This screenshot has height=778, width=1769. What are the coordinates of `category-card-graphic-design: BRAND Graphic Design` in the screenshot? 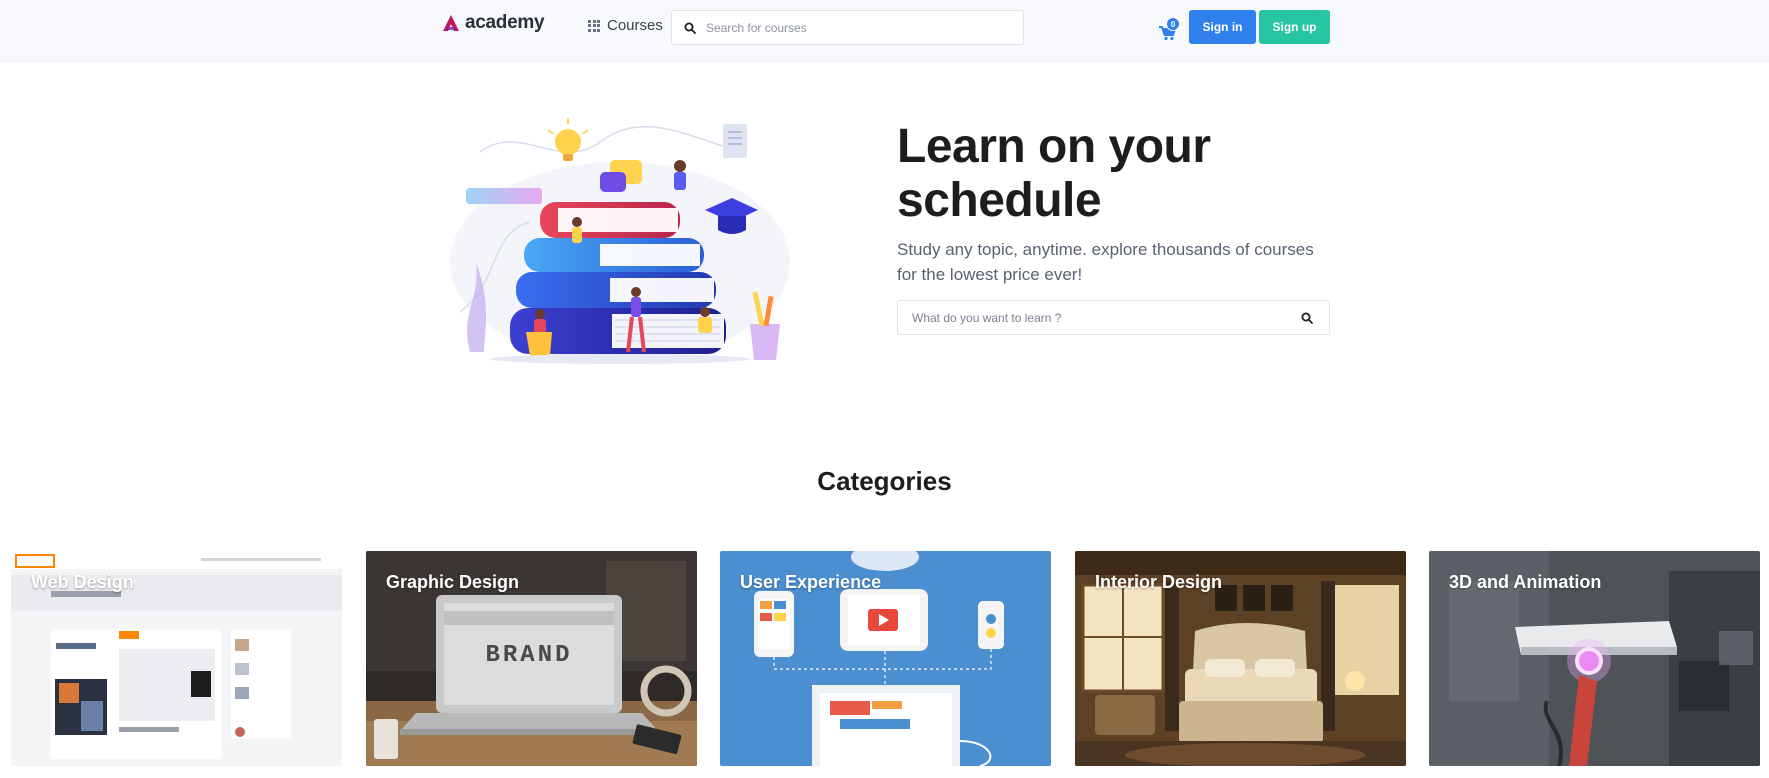 It's located at (531, 658).